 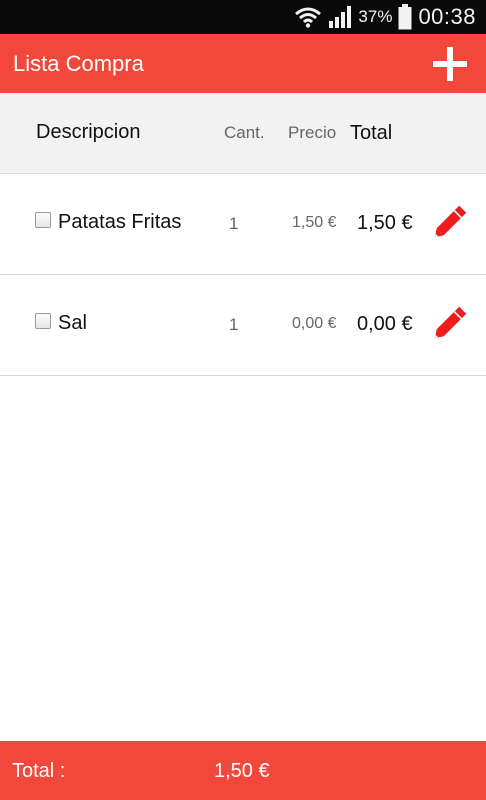 What do you see at coordinates (385, 324) in the screenshot?
I see `item-total: 0,00 €` at bounding box center [385, 324].